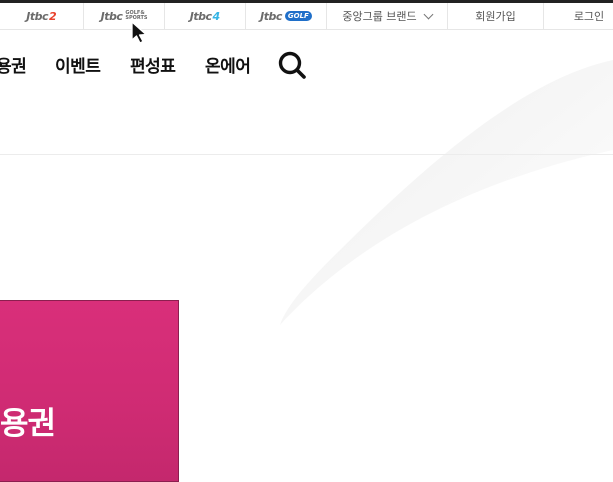 The height and width of the screenshot is (482, 613). I want to click on jtbc4-logo: Jtbc 4, so click(205, 16).